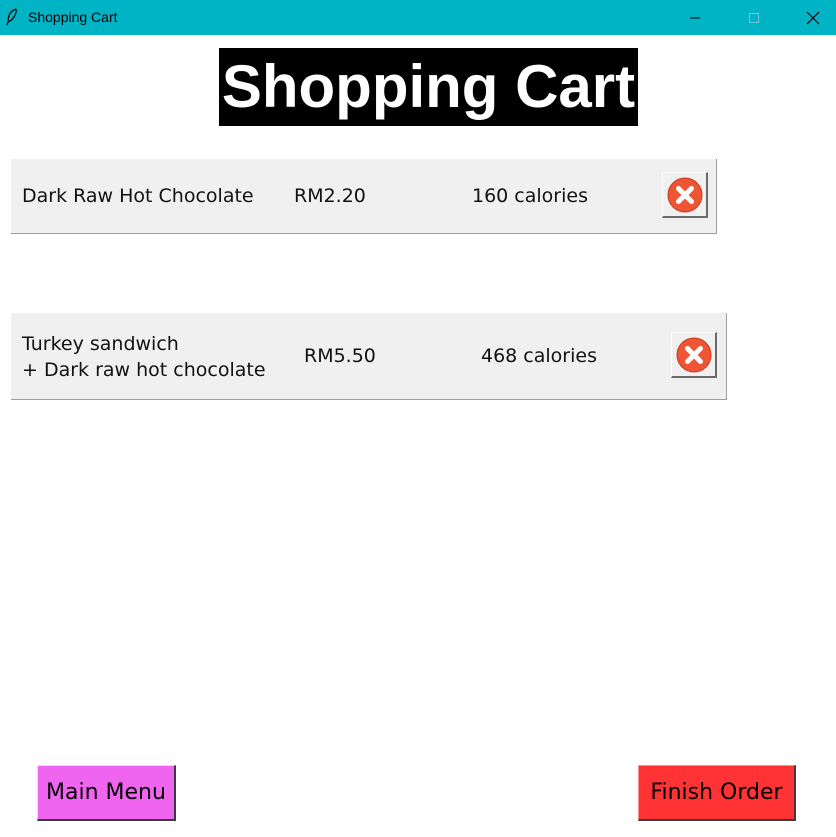 The width and height of the screenshot is (836, 837). Describe the element at coordinates (144, 357) in the screenshot. I see `item-name: Turkey sandwich + Dark raw hot chocolate` at that location.